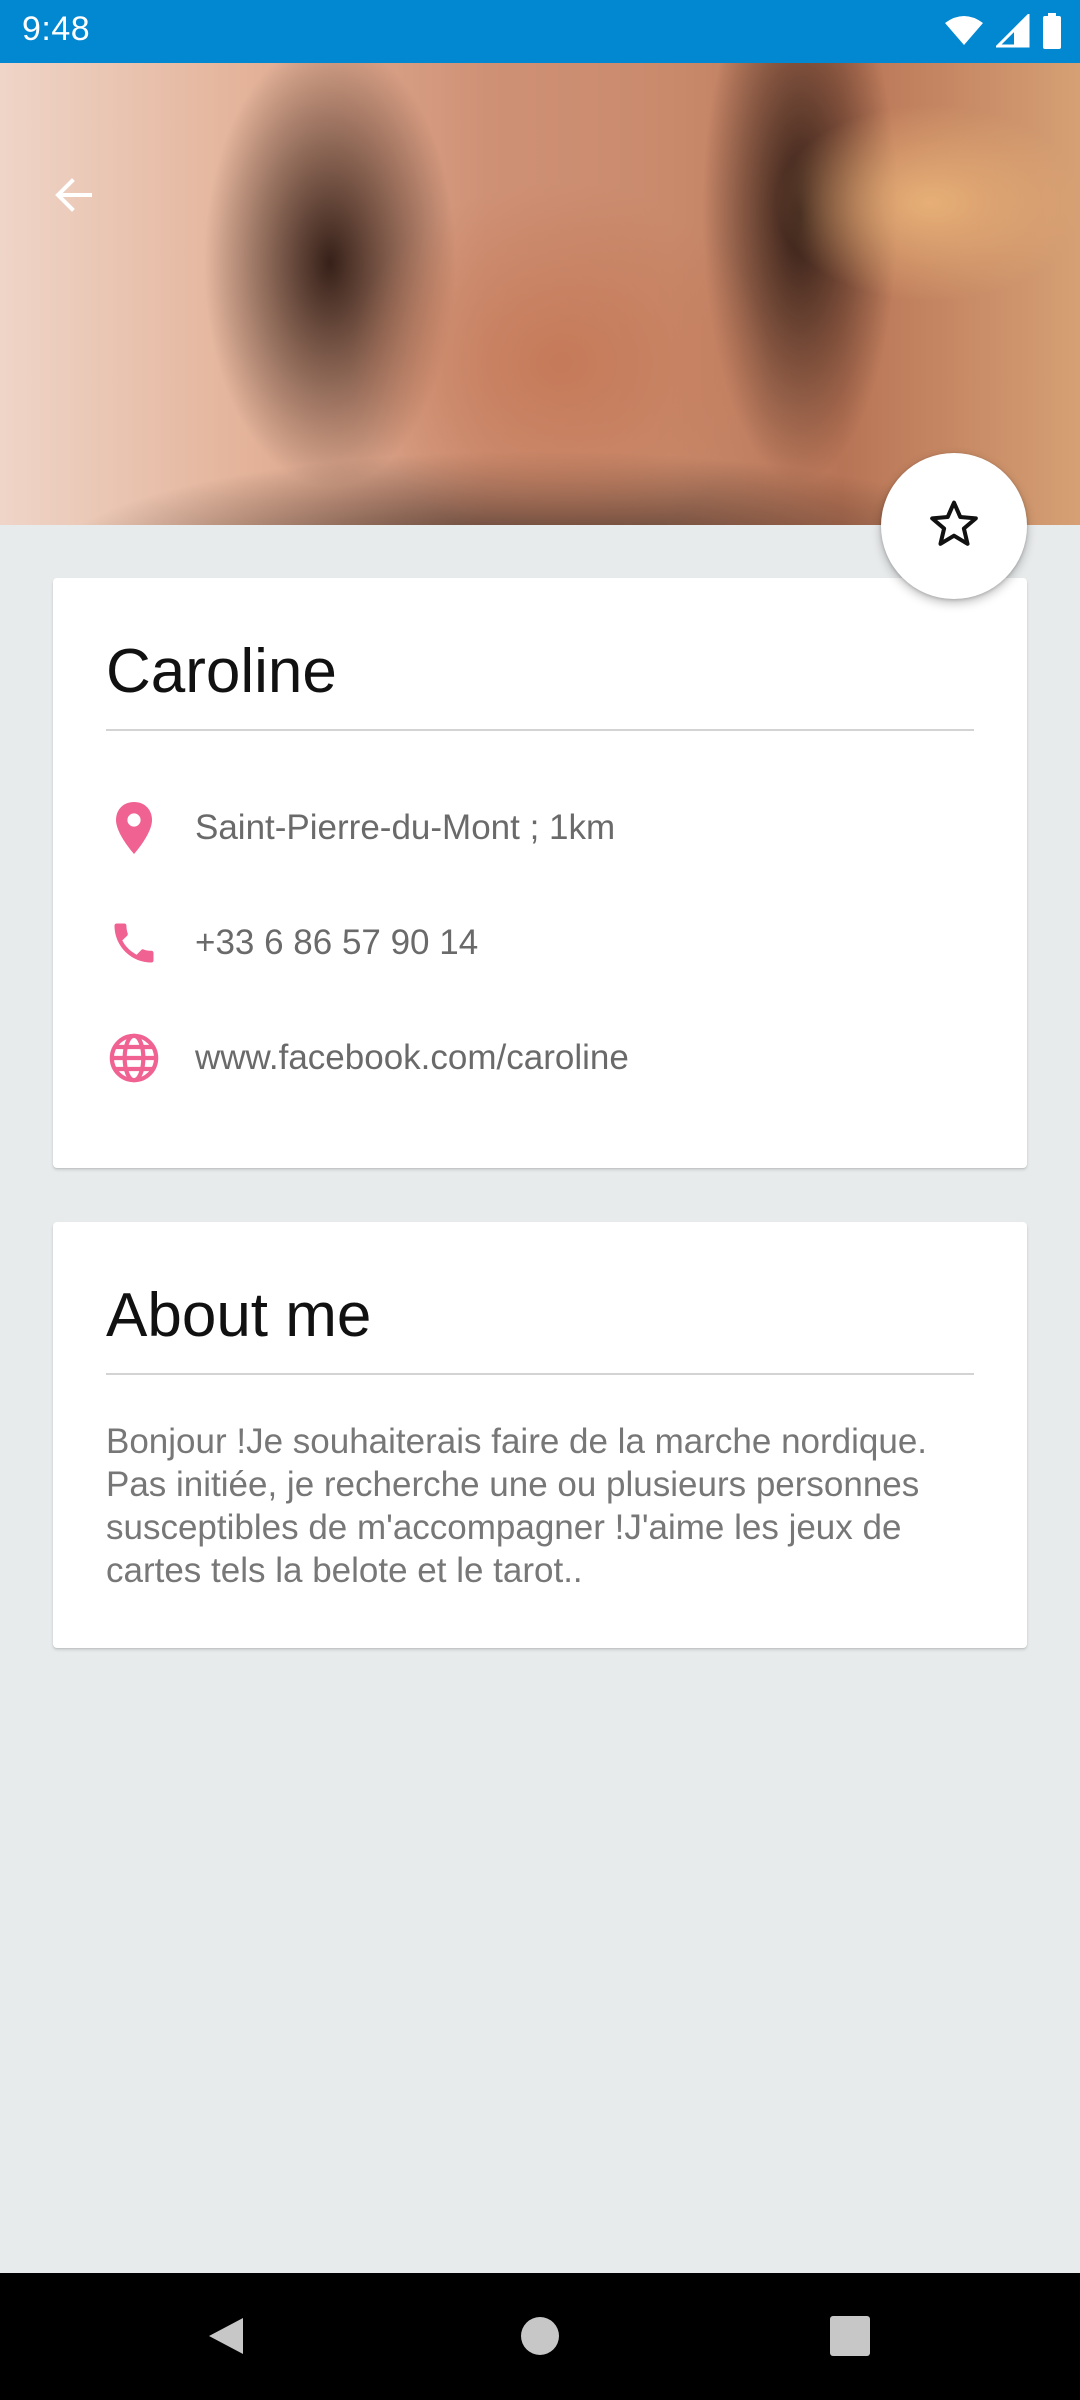 This screenshot has width=1080, height=2400. Describe the element at coordinates (56, 29) in the screenshot. I see `status-time: 9:48` at that location.